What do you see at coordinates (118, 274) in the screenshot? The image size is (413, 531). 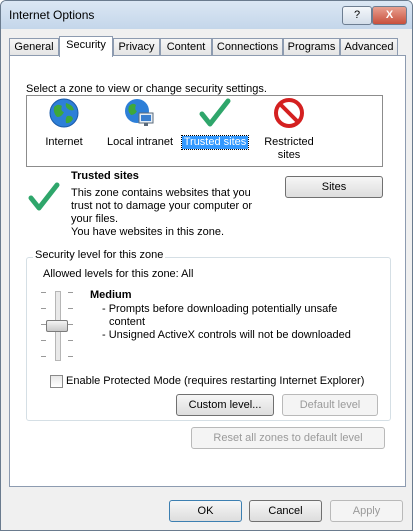 I see `allowed-levels: Allowed levels for this zone: All` at bounding box center [118, 274].